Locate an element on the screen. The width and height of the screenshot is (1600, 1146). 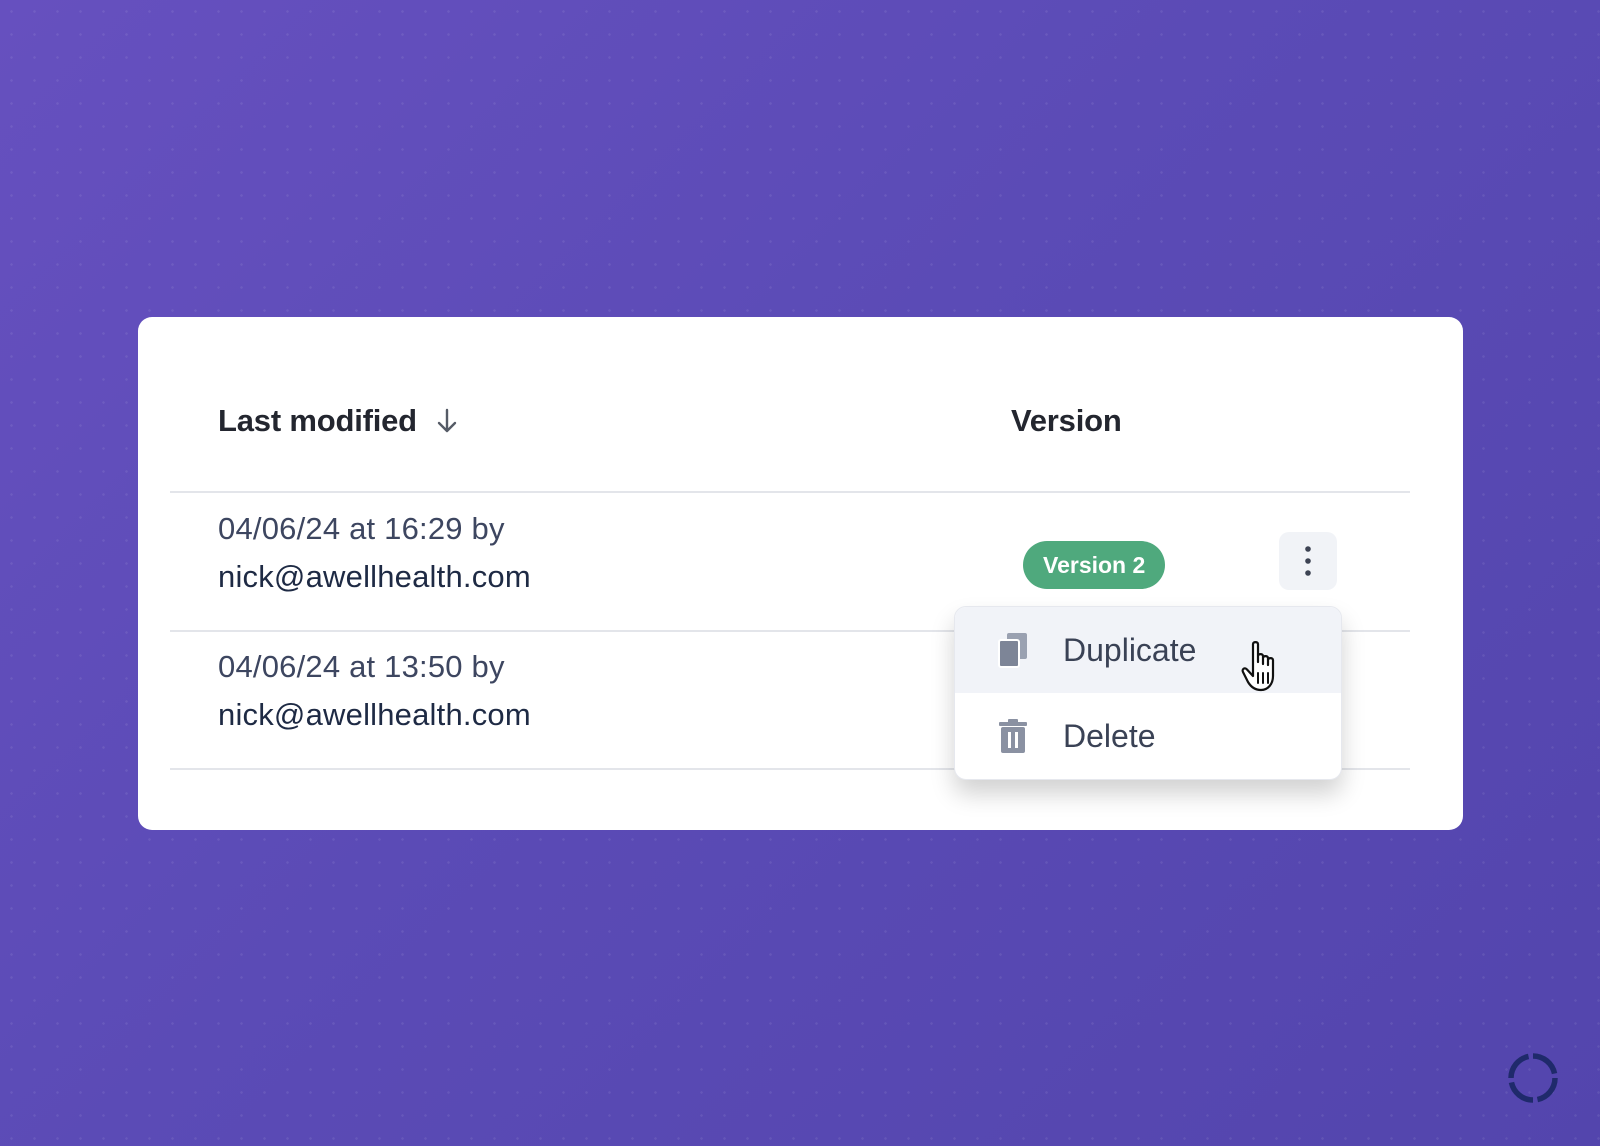
sort-descending-icon is located at coordinates (447, 421).